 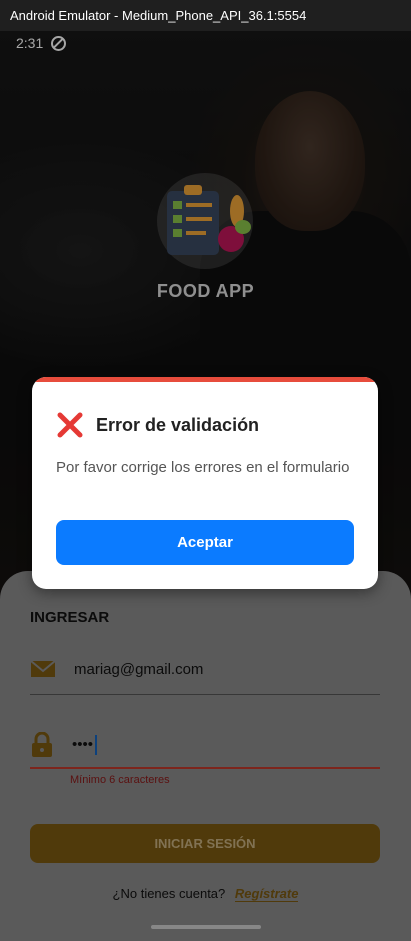 I want to click on accept-button: Aceptar, so click(x=205, y=542).